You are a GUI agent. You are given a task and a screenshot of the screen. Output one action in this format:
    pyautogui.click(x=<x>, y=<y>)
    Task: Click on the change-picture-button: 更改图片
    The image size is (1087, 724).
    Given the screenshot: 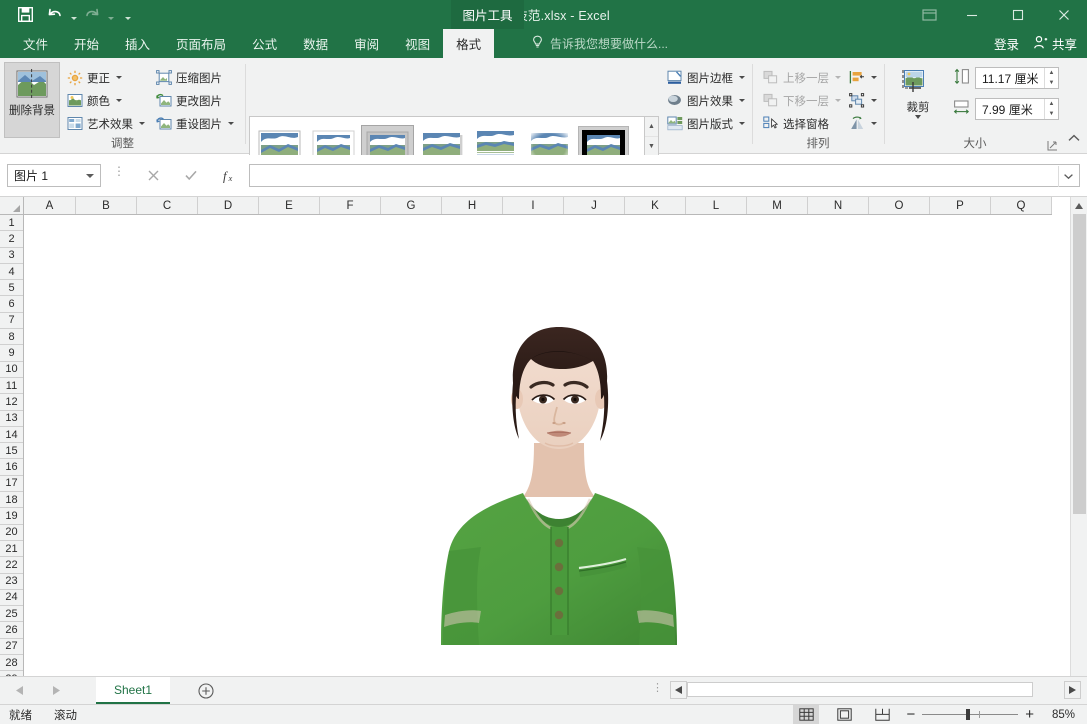 What is the action you would take?
    pyautogui.click(x=188, y=100)
    